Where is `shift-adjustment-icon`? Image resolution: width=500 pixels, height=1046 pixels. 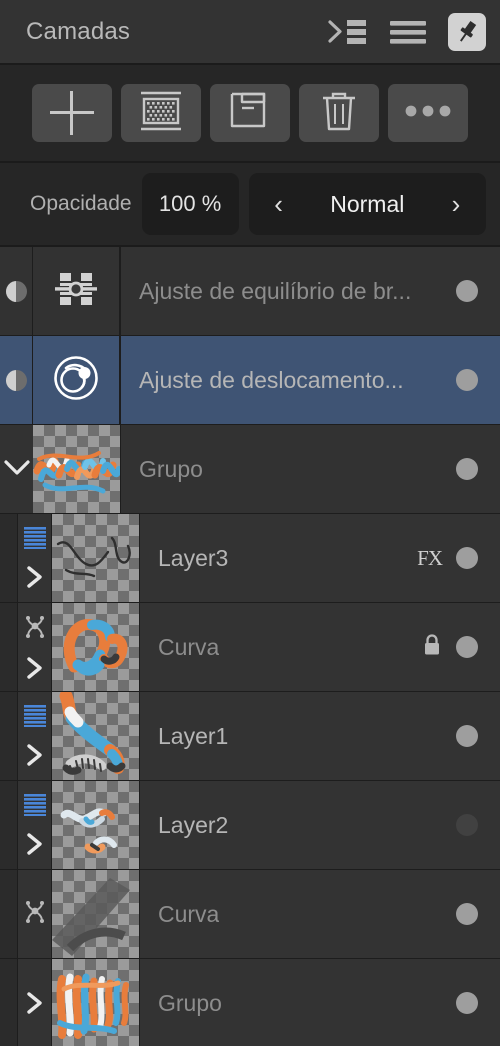
shift-adjustment-icon is located at coordinates (76, 380).